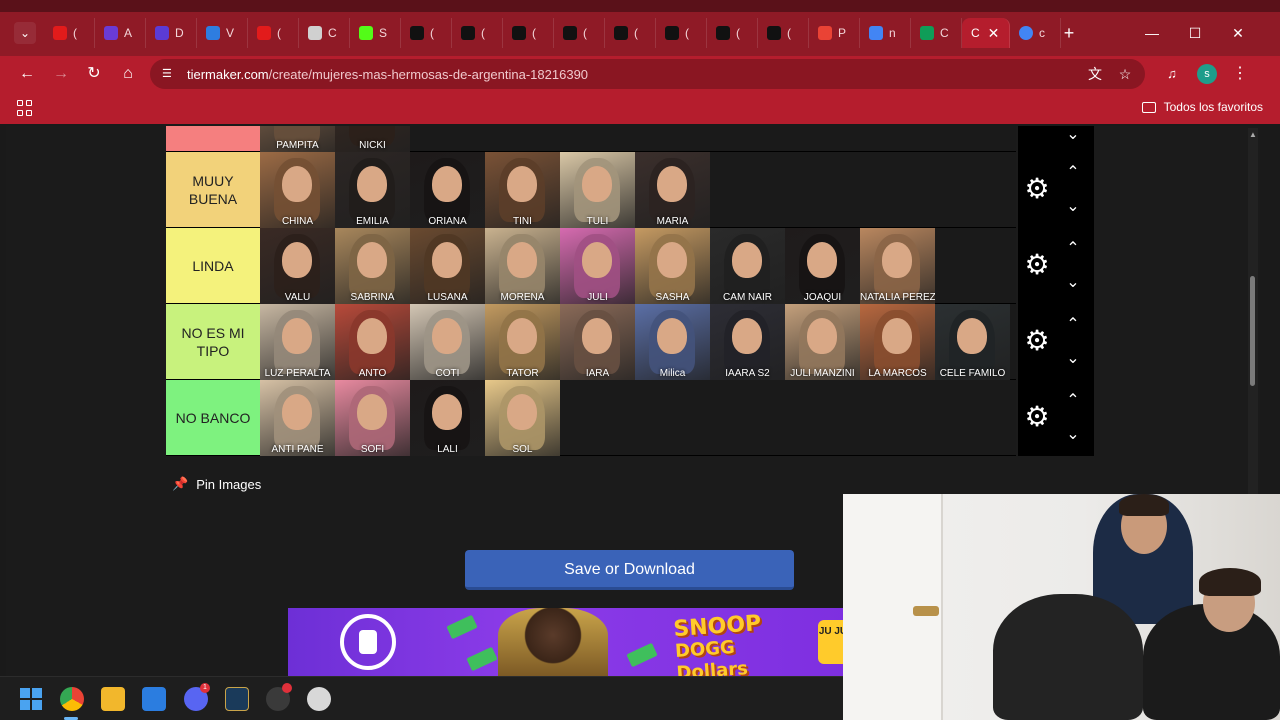  Describe the element at coordinates (25, 33) in the screenshot. I see `tab-search-icon: ⌄` at that location.